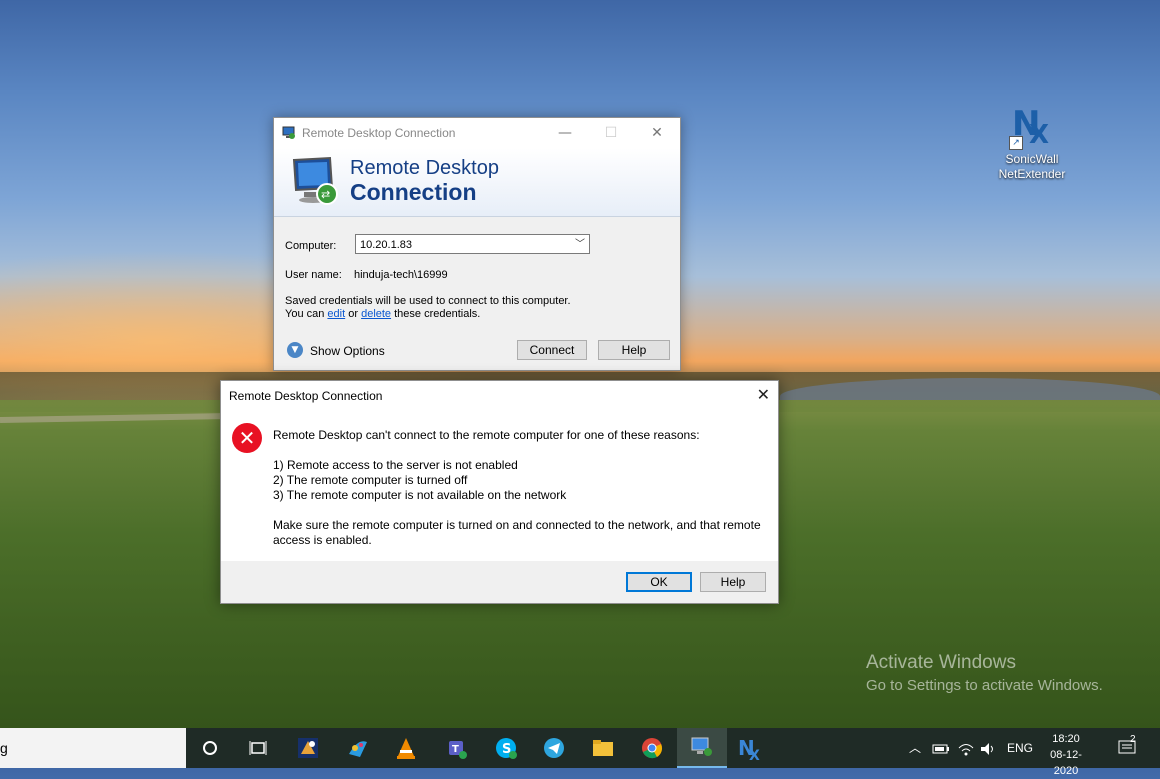 Image resolution: width=1160 pixels, height=779 pixels. I want to click on help-button: Help, so click(634, 350).